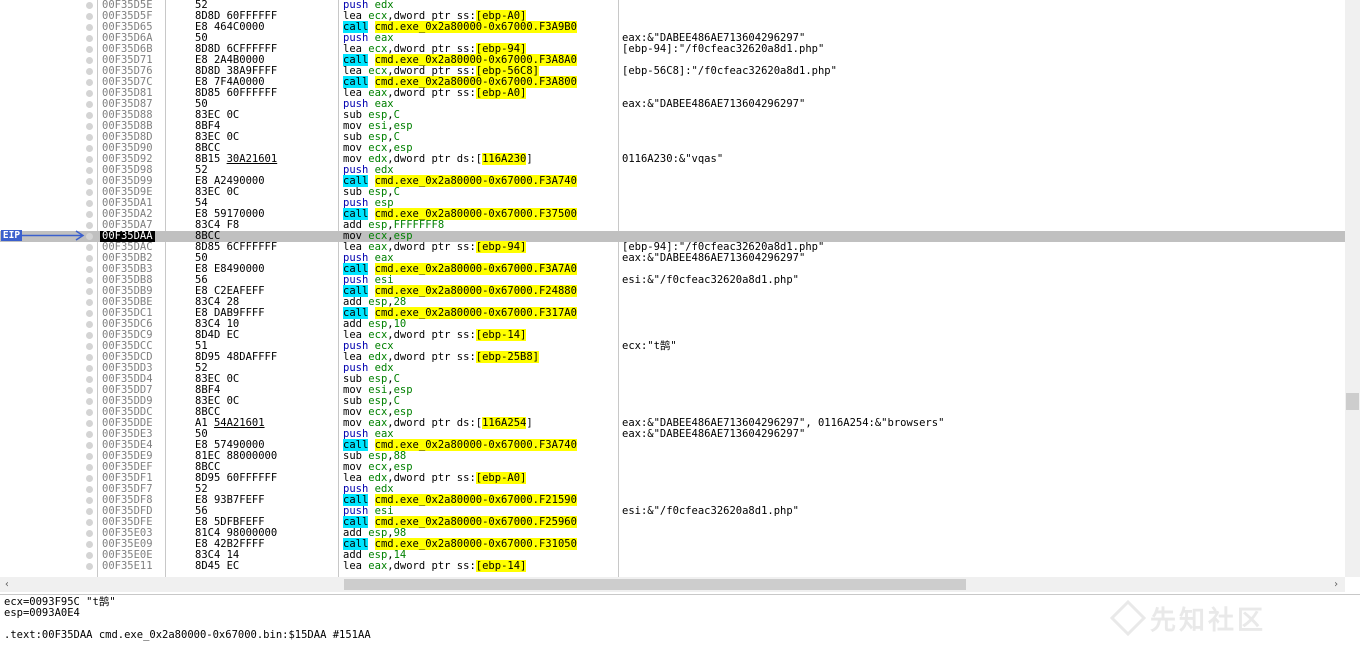 The width and height of the screenshot is (1360, 645). Describe the element at coordinates (475, 181) in the screenshot. I see `instruction-token: cmd.exe_0x2a80000-0x67000.F3A740` at that location.